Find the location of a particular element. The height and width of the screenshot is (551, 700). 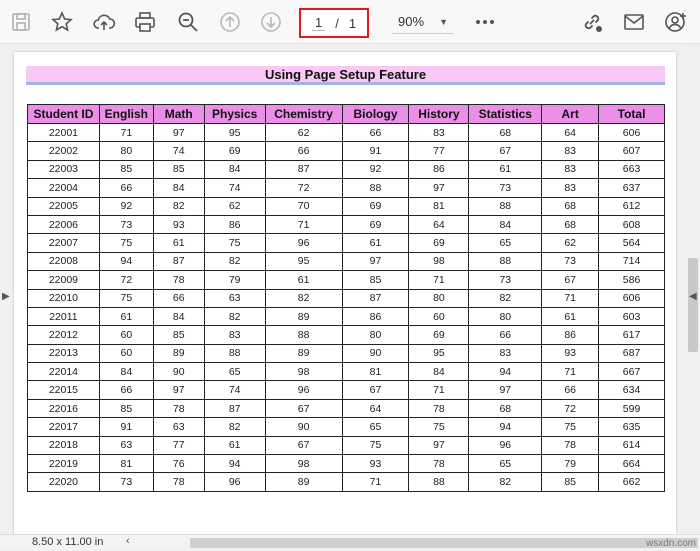

table-cell: 22009 is located at coordinates (63, 280).